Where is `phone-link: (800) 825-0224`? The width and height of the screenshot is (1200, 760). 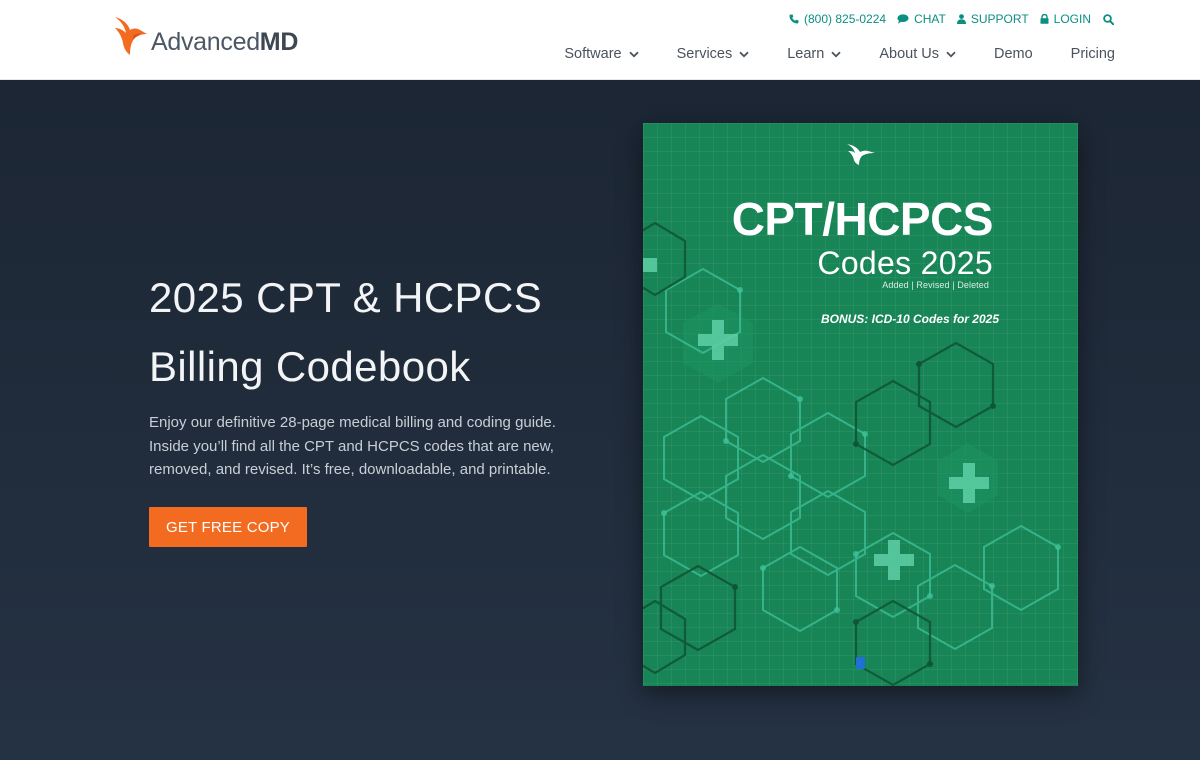
phone-link: (800) 825-0224 is located at coordinates (837, 19).